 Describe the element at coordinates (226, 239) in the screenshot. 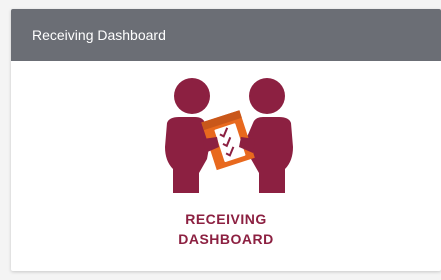

I see `tile-label-line-2: DASHBOARD` at that location.